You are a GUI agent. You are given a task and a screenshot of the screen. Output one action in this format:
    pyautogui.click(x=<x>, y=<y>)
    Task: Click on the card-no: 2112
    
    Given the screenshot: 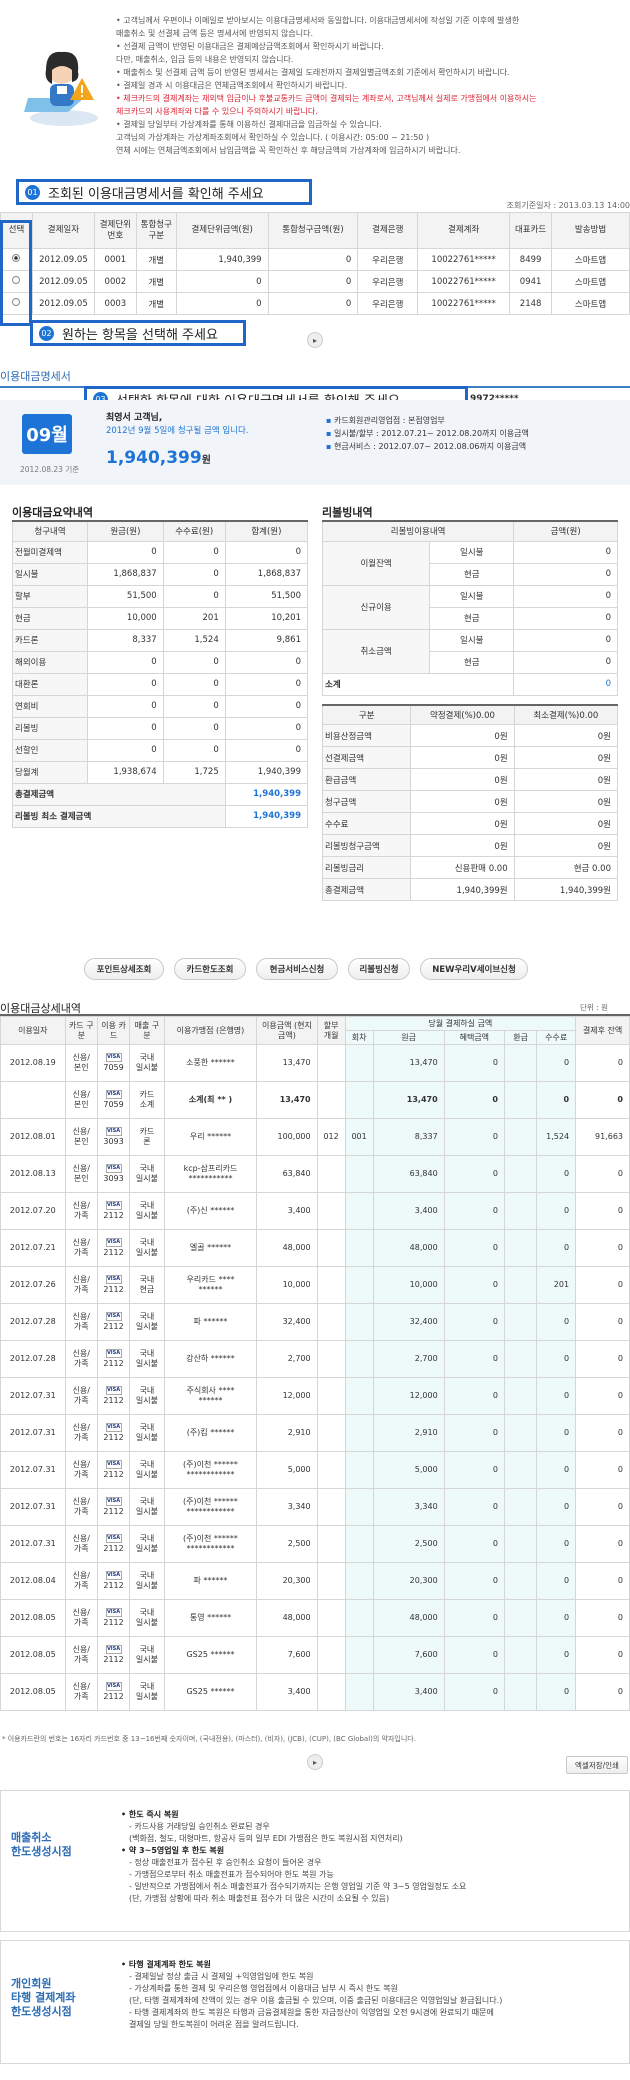 What is the action you would take?
    pyautogui.click(x=113, y=1622)
    